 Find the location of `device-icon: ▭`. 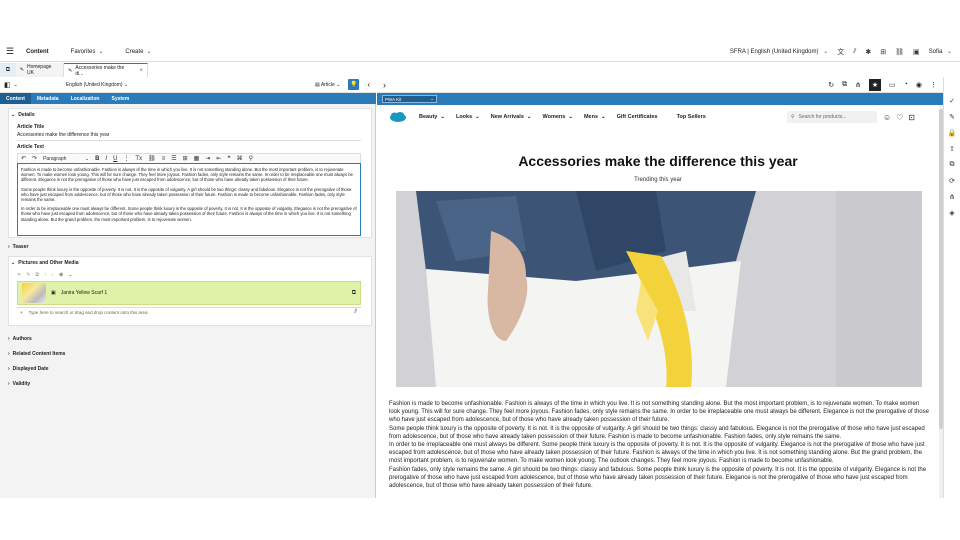

device-icon: ▭ is located at coordinates (892, 85).